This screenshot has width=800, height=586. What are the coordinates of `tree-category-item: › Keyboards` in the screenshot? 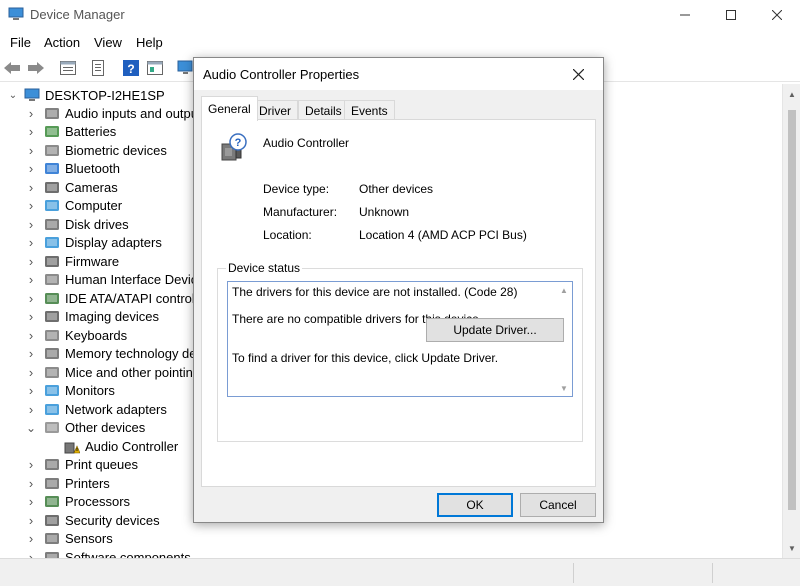 It's located at (78, 335).